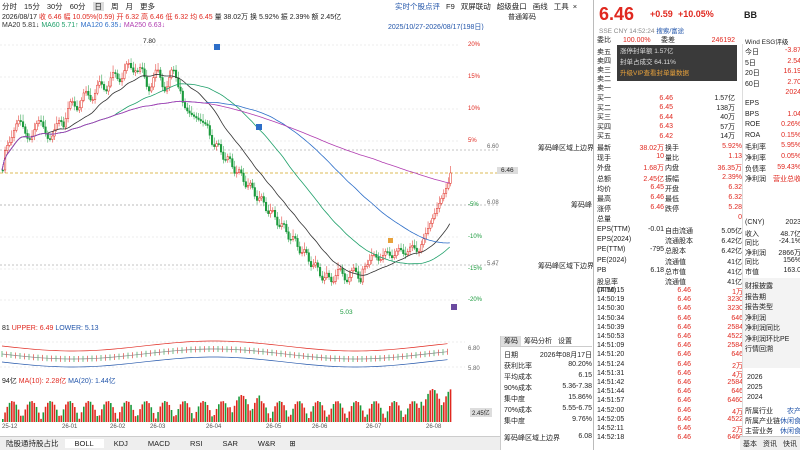  Describe the element at coordinates (130, 6) in the screenshot. I see `period-tab: 月` at that location.